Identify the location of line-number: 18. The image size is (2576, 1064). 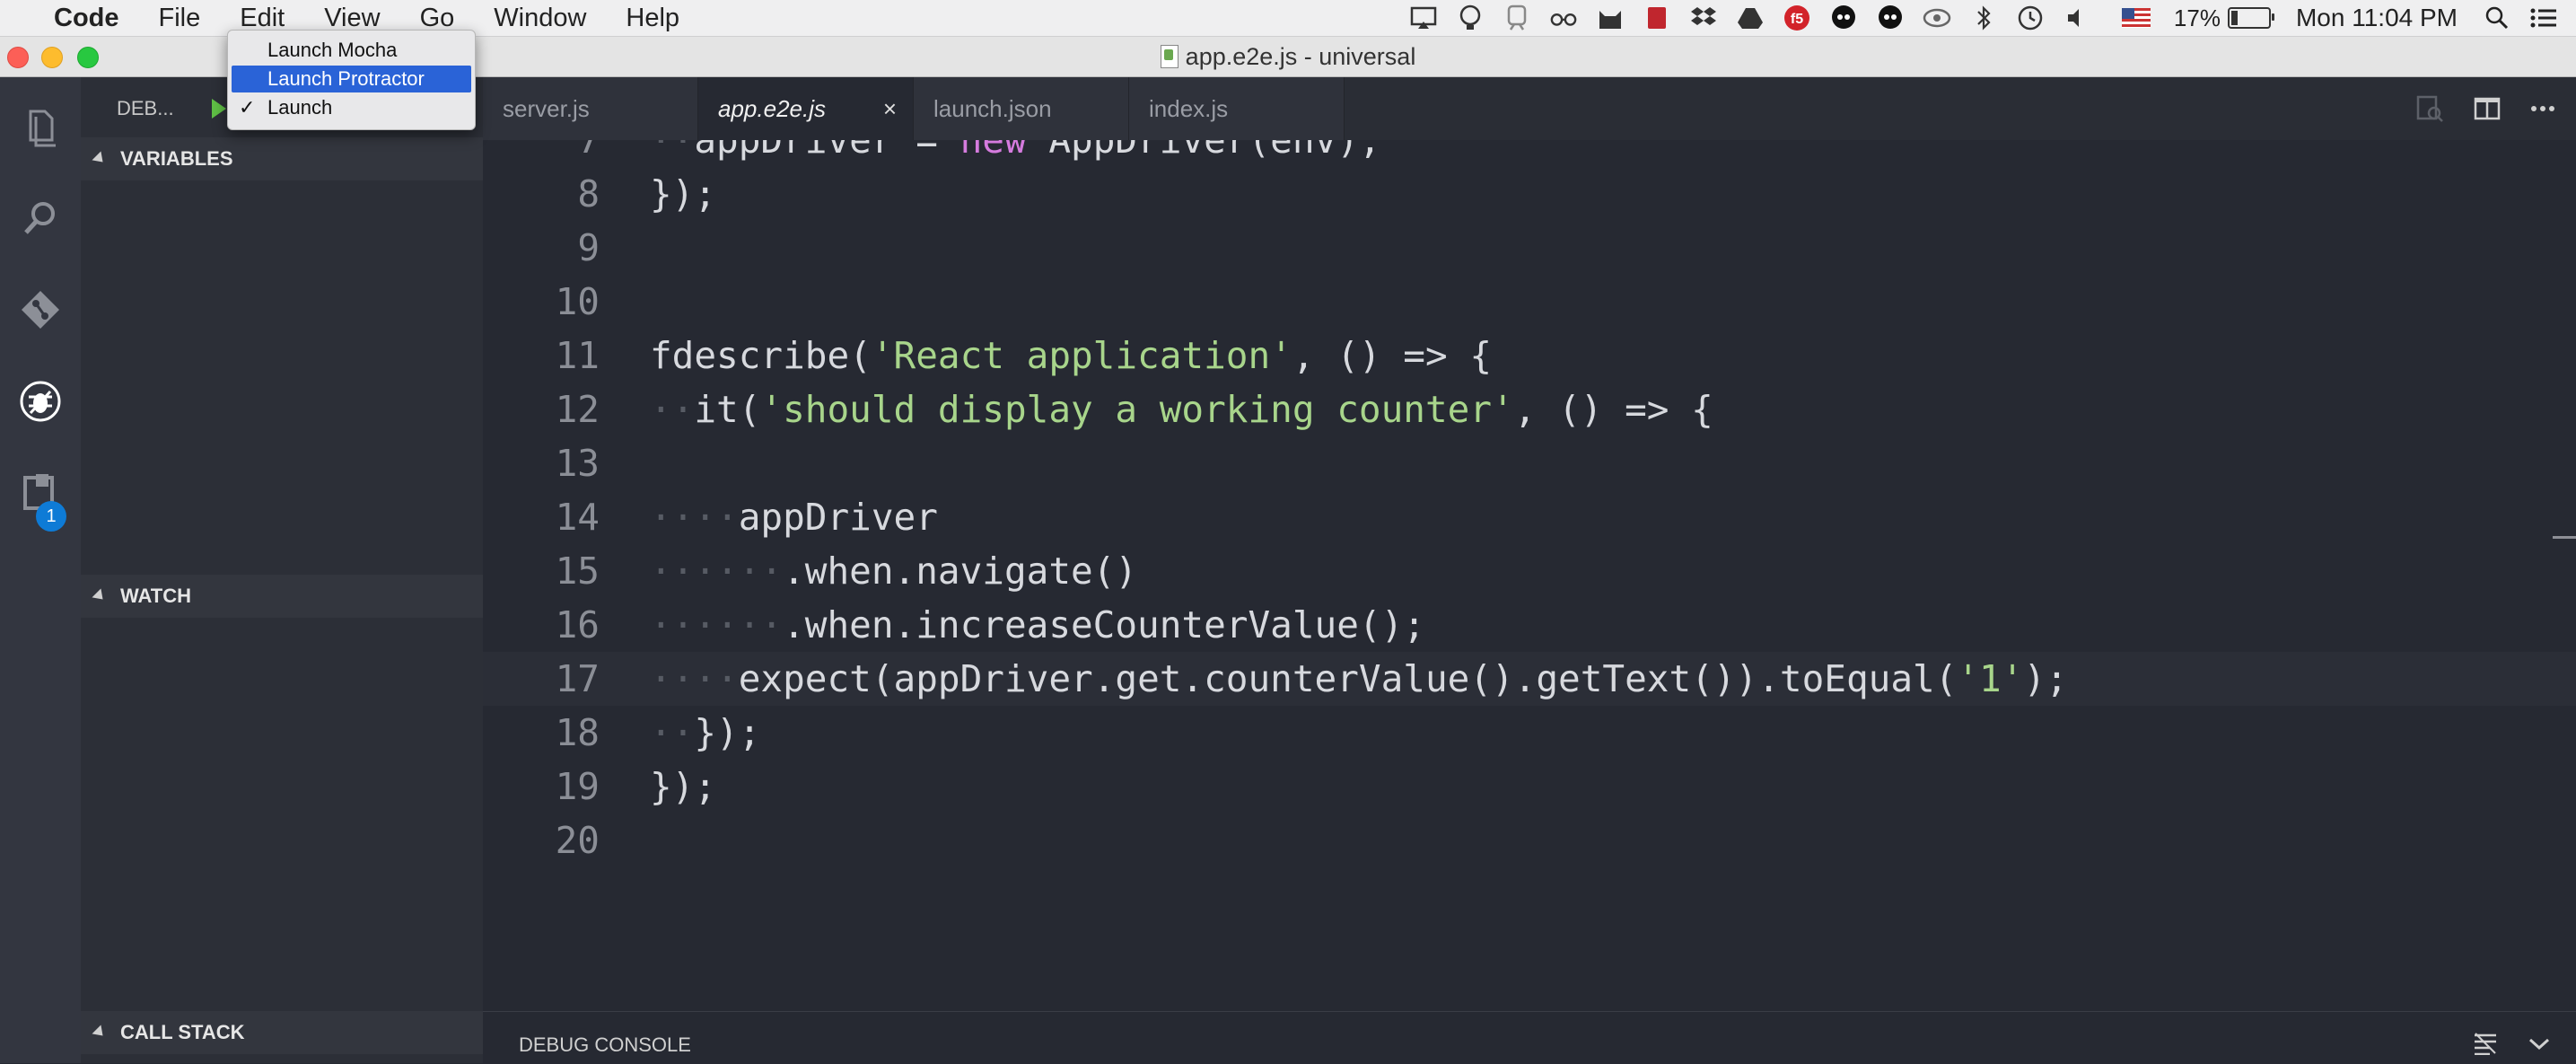
(577, 733).